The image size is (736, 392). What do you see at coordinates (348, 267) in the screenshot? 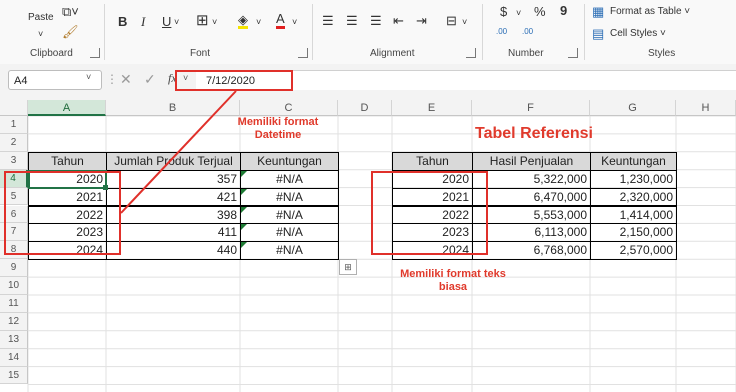
I see `paste-options-icon: ⊞` at bounding box center [348, 267].